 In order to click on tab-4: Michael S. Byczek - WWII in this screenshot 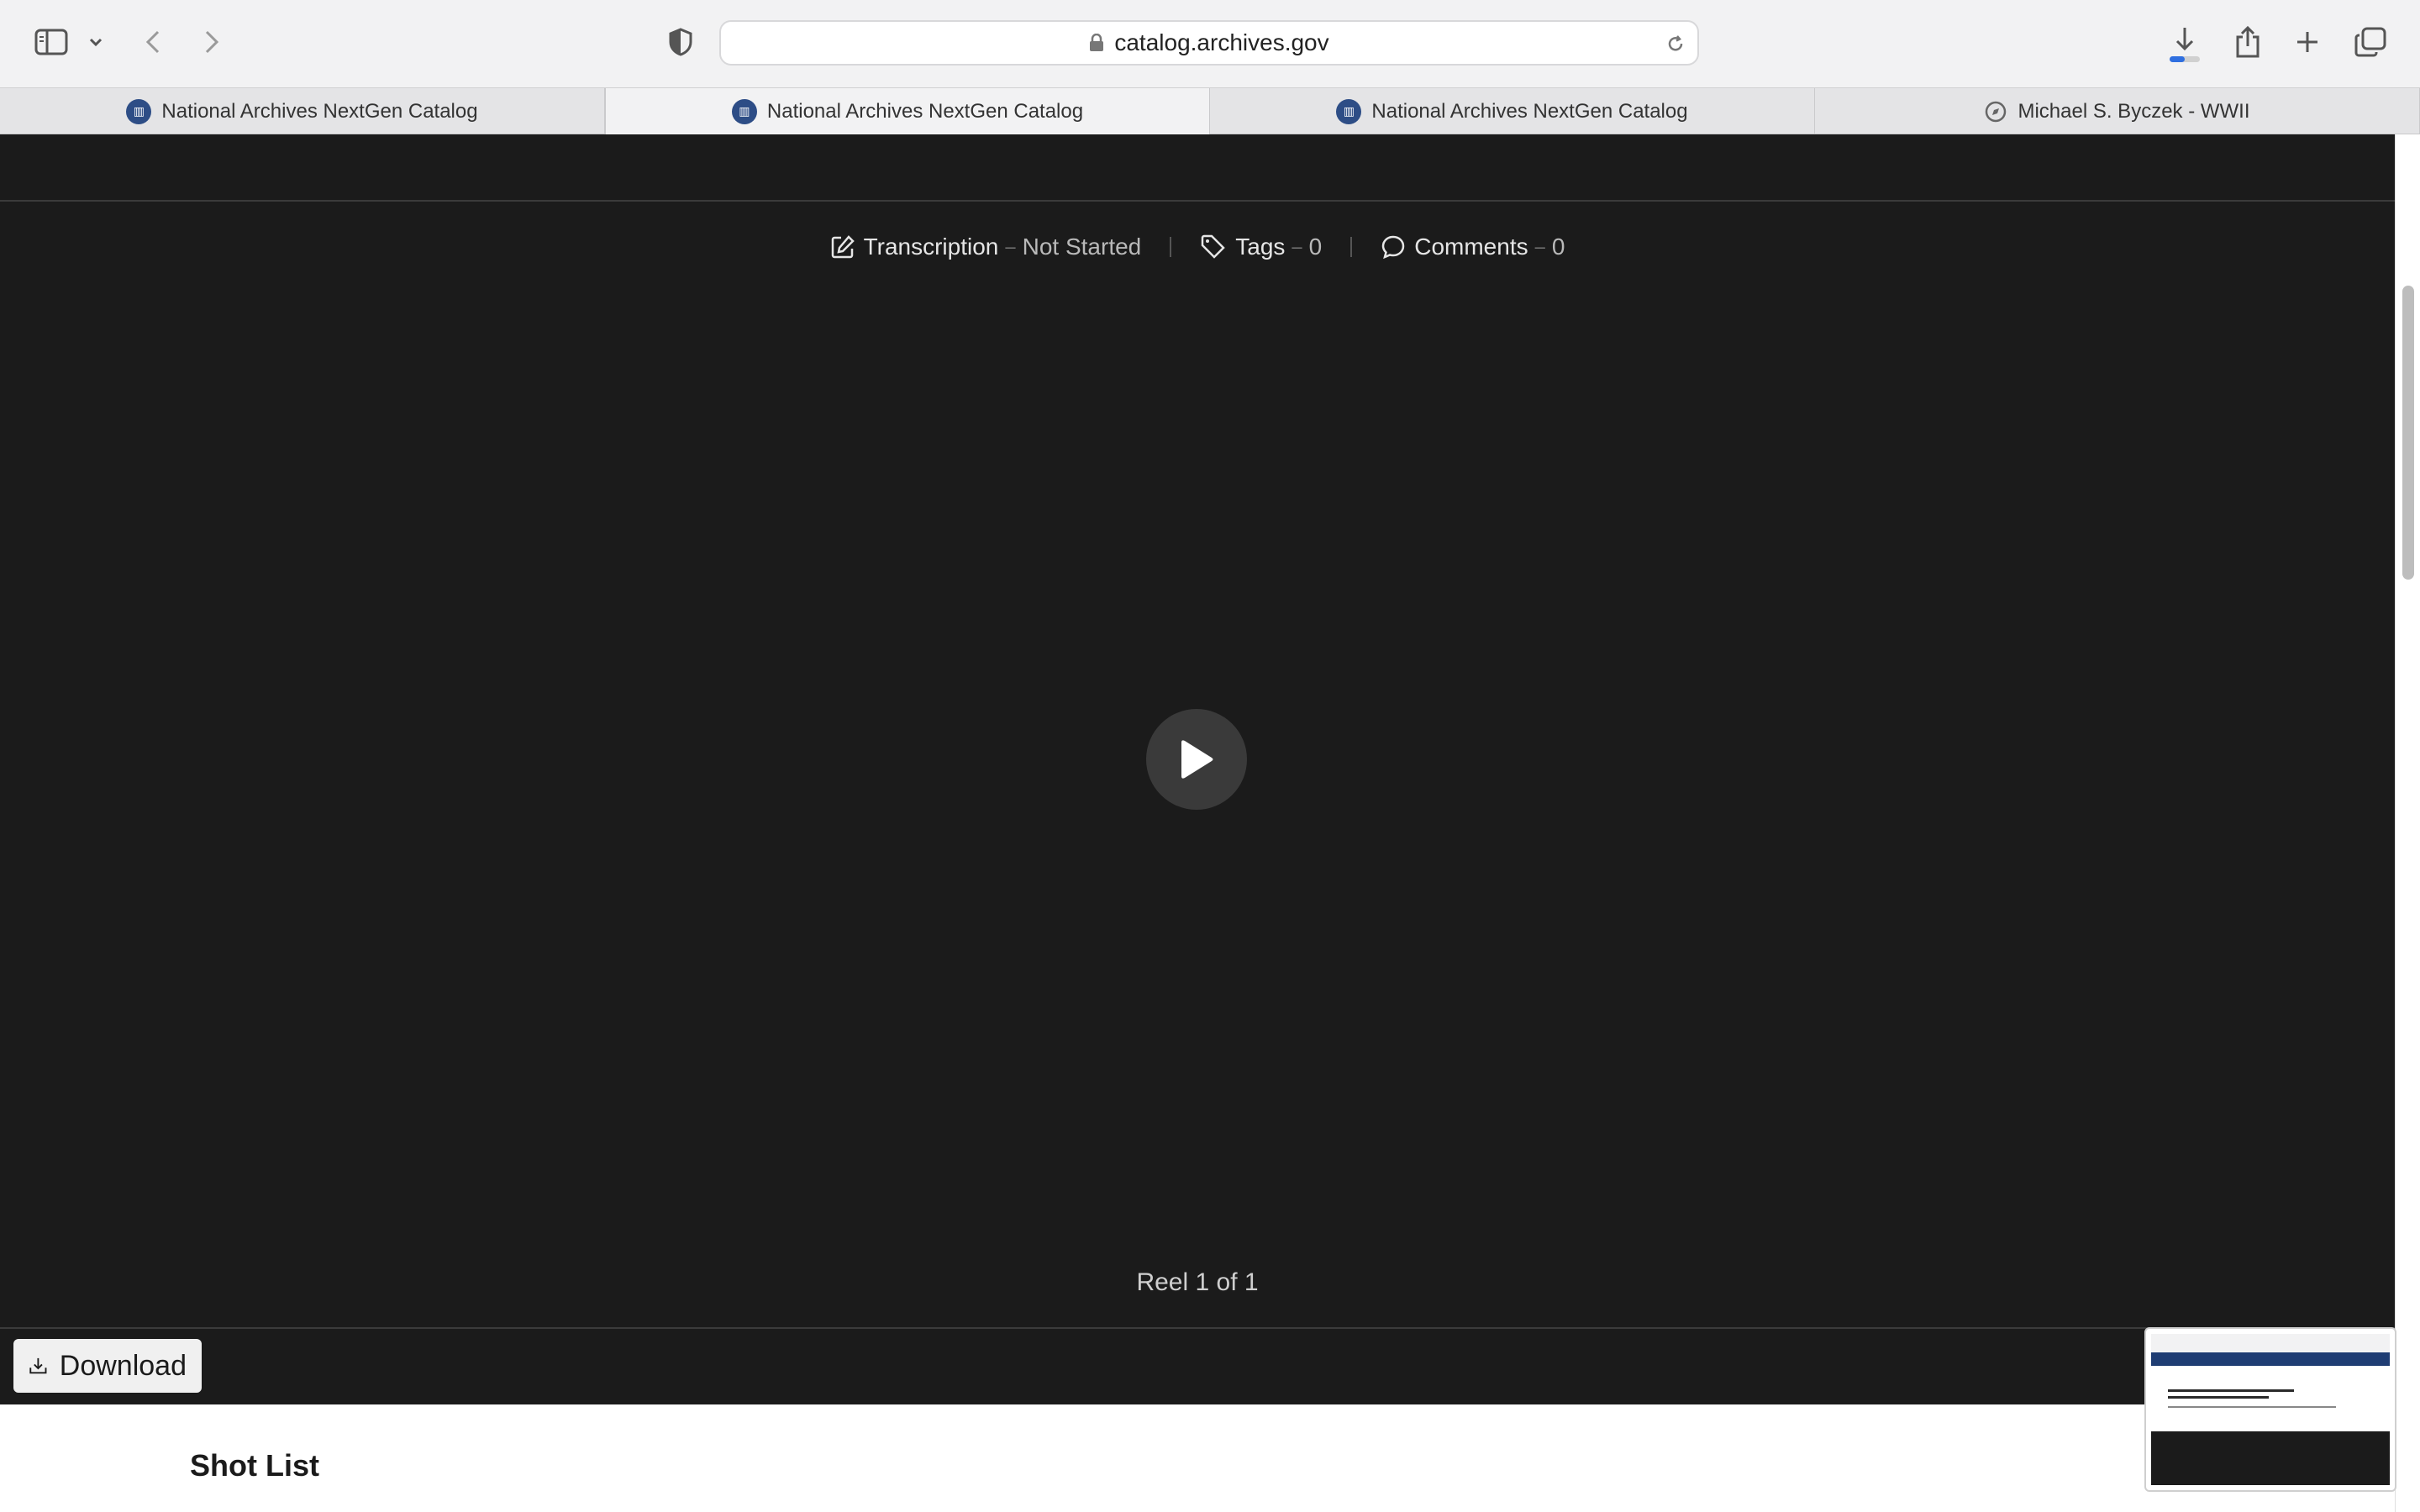, I will do `click(2117, 111)`.